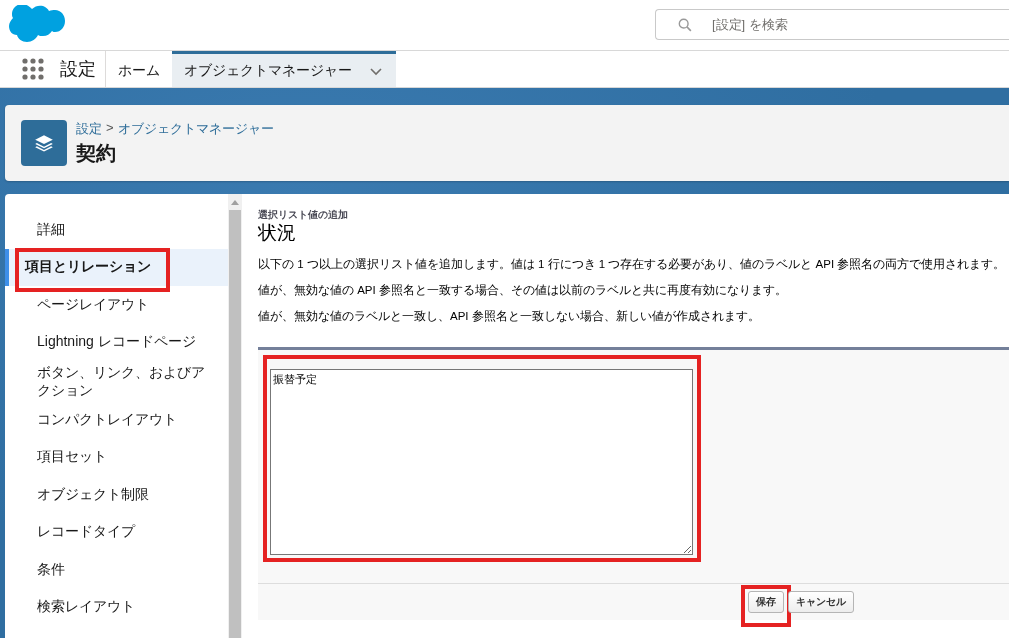 The image size is (1009, 638). Describe the element at coordinates (116, 607) in the screenshot. I see `sidebar-item: 検索レイアウト` at that location.